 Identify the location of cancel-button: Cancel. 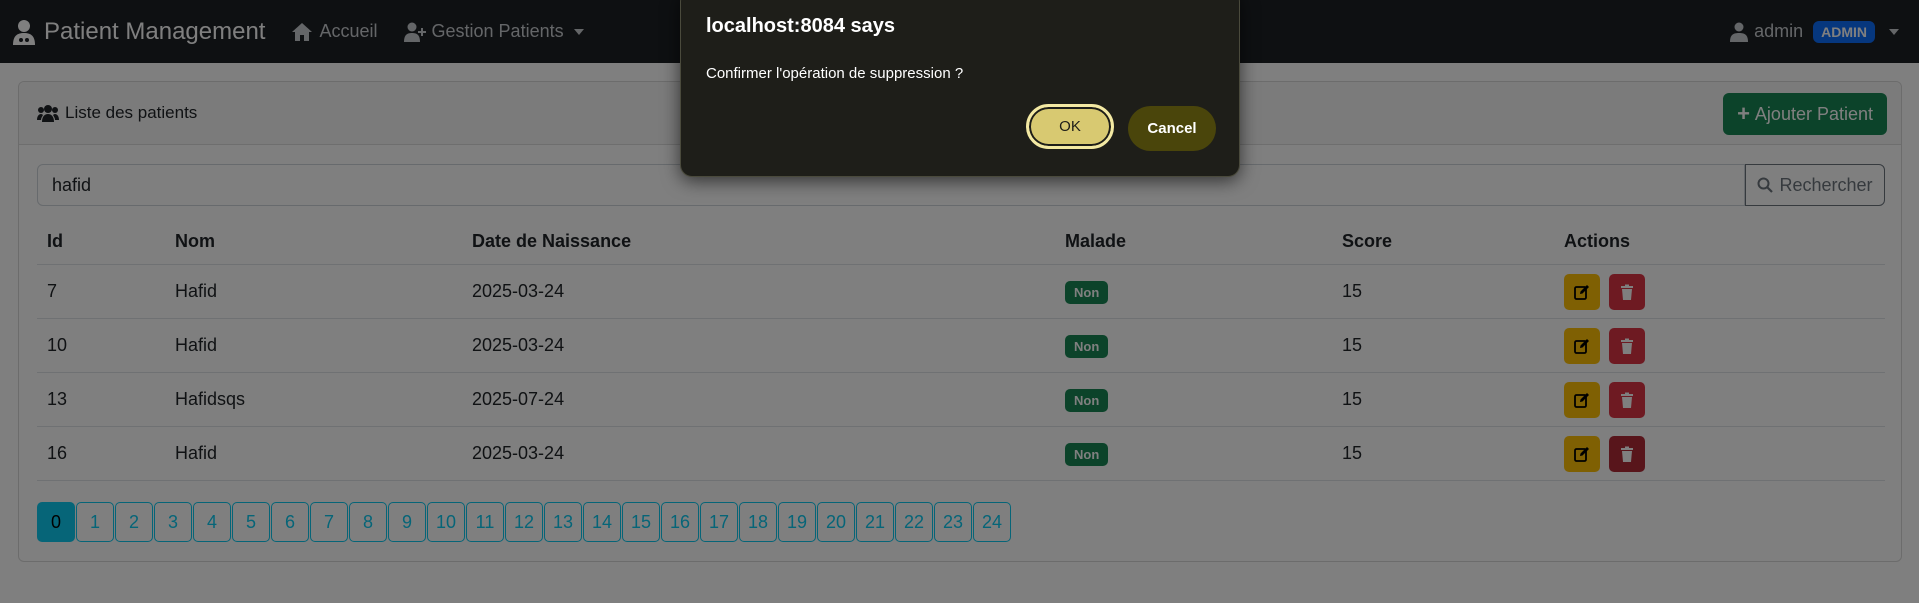
(1172, 128).